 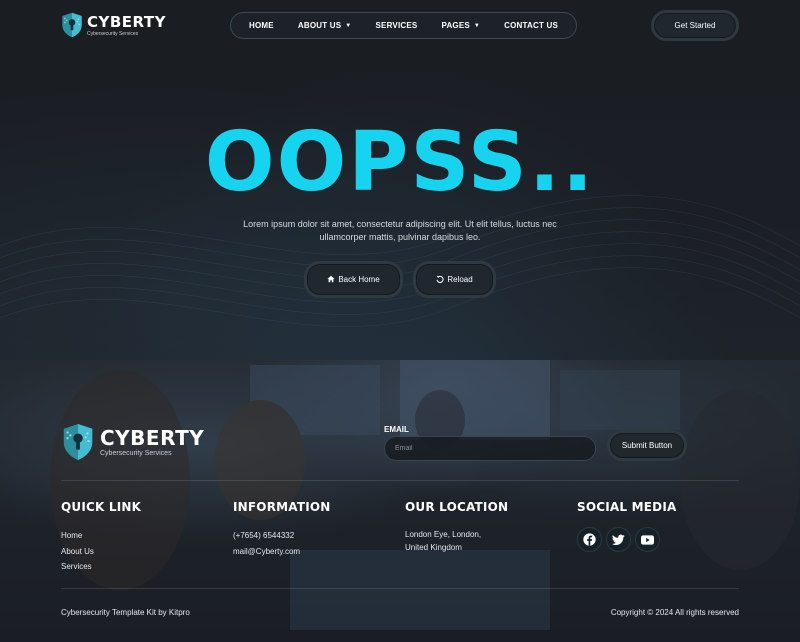 What do you see at coordinates (282, 536) in the screenshot?
I see `phone-number: (+7654) 6544332` at bounding box center [282, 536].